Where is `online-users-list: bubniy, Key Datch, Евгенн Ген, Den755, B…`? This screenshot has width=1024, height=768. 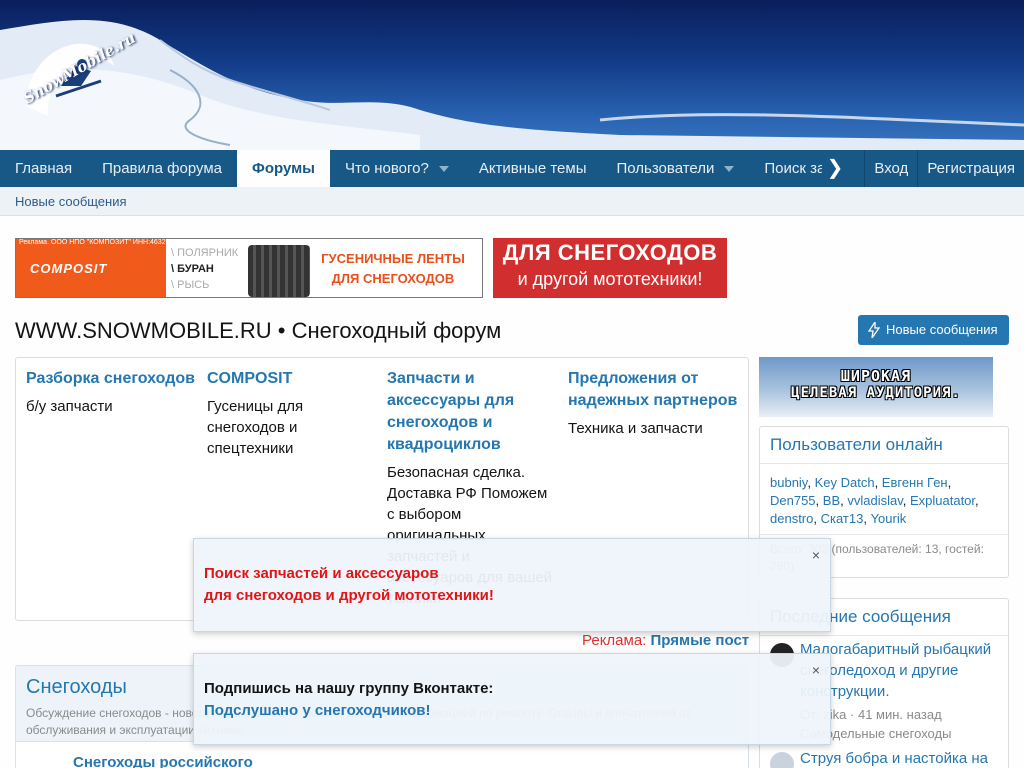 online-users-list: bubniy, Key Datch, Евгенн Ген, Den755, B… is located at coordinates (884, 499).